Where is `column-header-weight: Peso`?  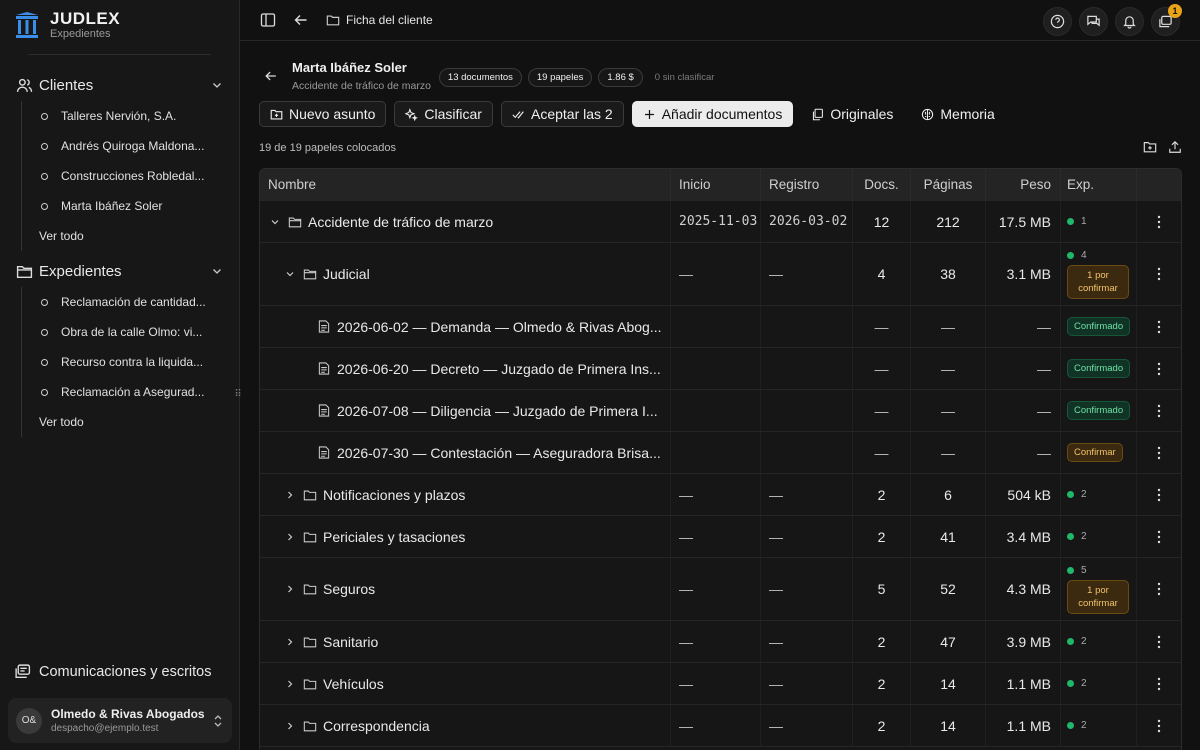 column-header-weight: Peso is located at coordinates (1023, 184).